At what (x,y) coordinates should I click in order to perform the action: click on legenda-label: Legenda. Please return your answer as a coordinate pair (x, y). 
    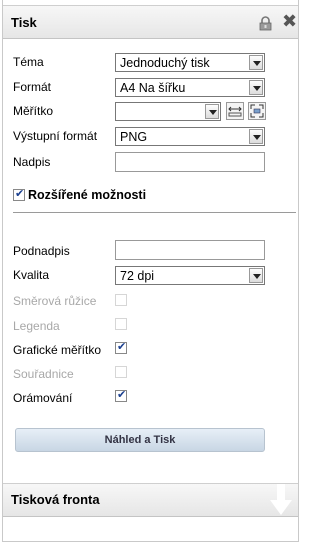
    Looking at the image, I should click on (36, 326).